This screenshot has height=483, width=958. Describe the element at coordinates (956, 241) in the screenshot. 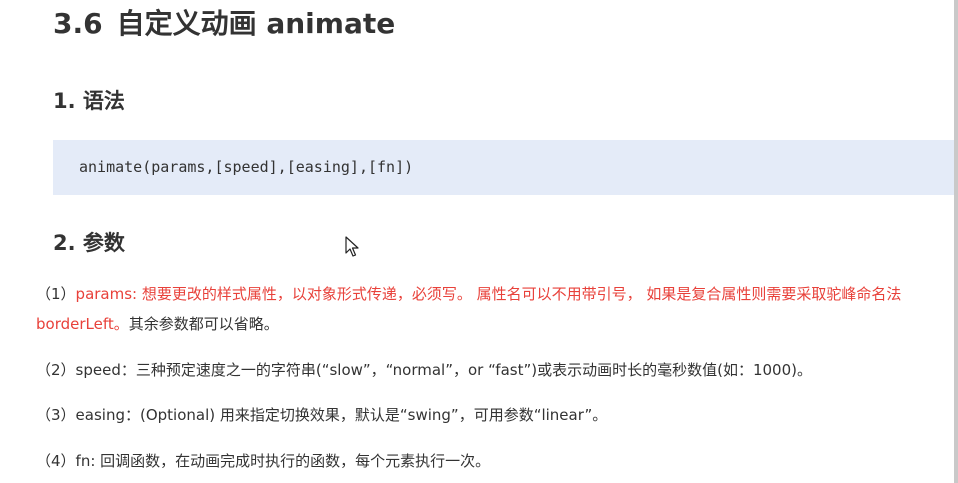

I see `window-edge` at that location.